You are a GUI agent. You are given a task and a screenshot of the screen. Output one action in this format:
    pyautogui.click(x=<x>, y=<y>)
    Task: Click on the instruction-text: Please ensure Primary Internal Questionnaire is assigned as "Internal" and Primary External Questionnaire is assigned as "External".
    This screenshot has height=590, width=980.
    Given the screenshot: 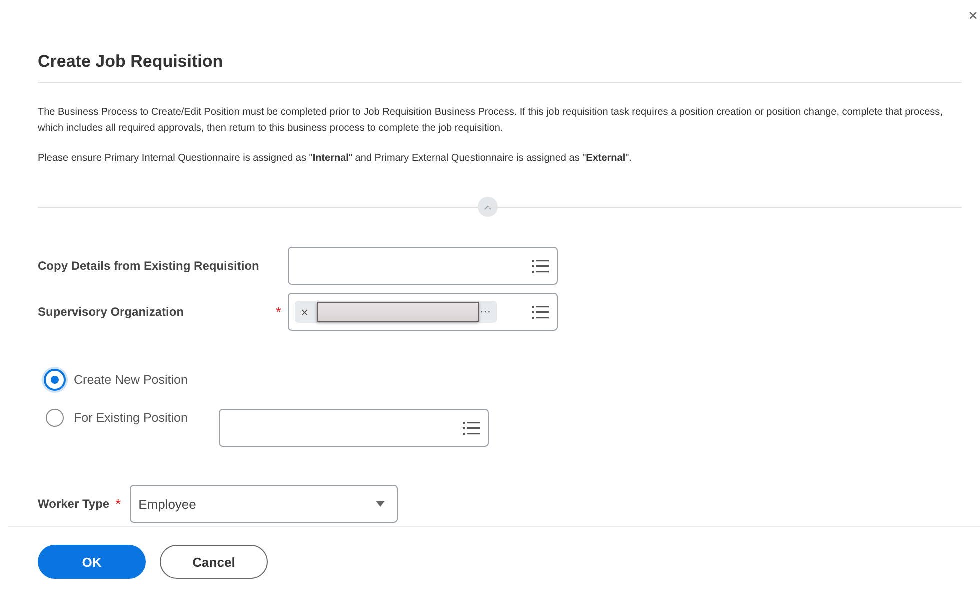 What is the action you would take?
    pyautogui.click(x=335, y=159)
    